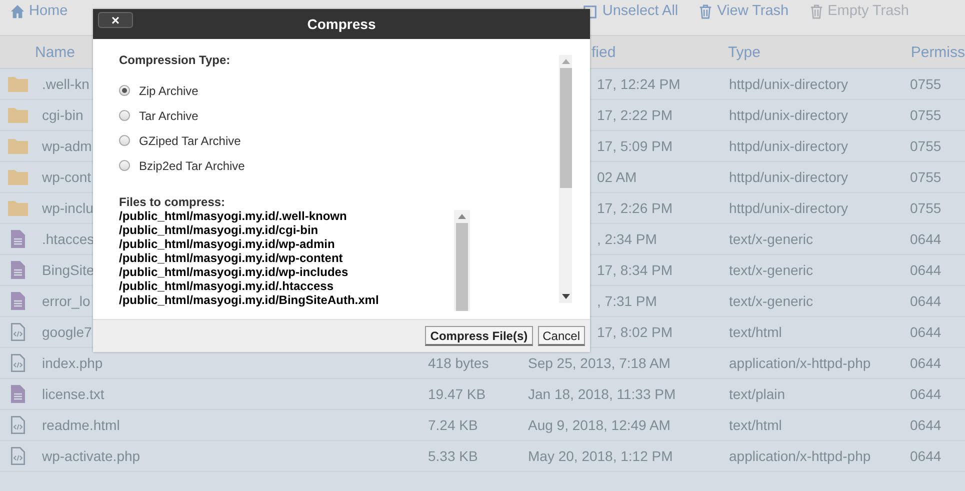 This screenshot has width=965, height=491. What do you see at coordinates (227, 286) in the screenshot?
I see `file-path: /public_html/masyogi.my.id/.htaccess` at bounding box center [227, 286].